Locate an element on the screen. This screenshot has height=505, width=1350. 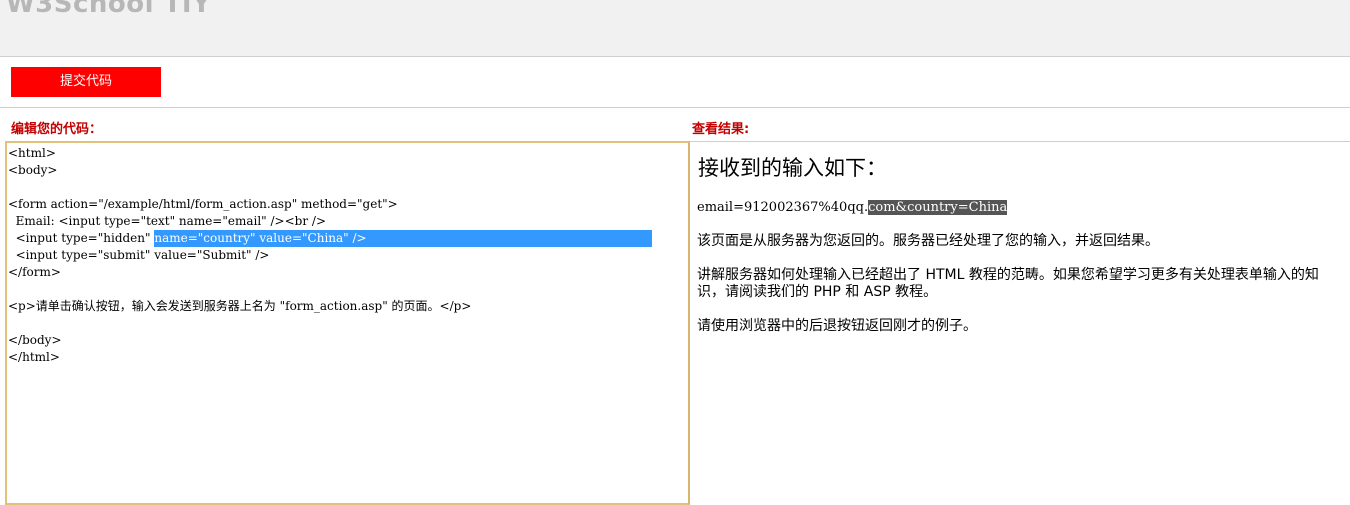
text-selection: name="country" value="China" /> is located at coordinates (403, 238).